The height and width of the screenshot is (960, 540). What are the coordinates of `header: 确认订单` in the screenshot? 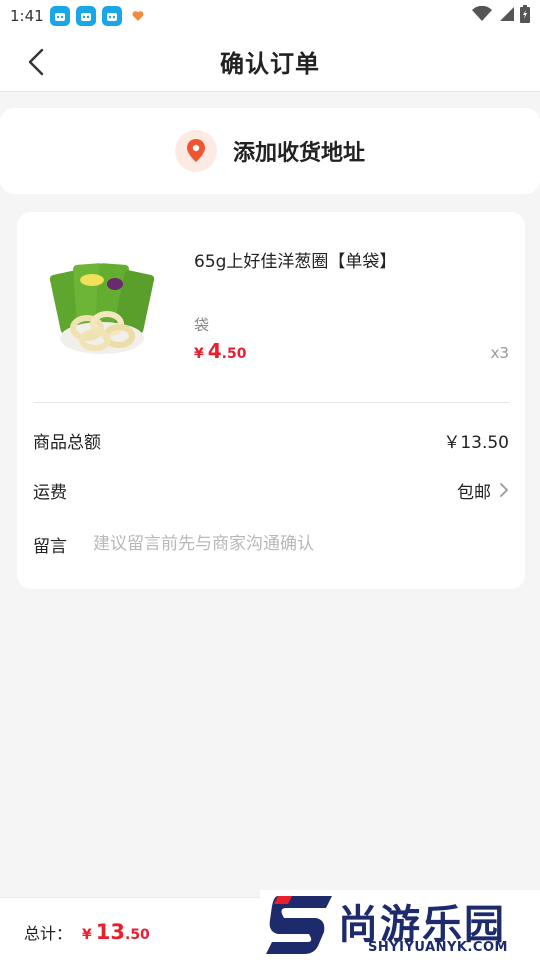 It's located at (270, 62).